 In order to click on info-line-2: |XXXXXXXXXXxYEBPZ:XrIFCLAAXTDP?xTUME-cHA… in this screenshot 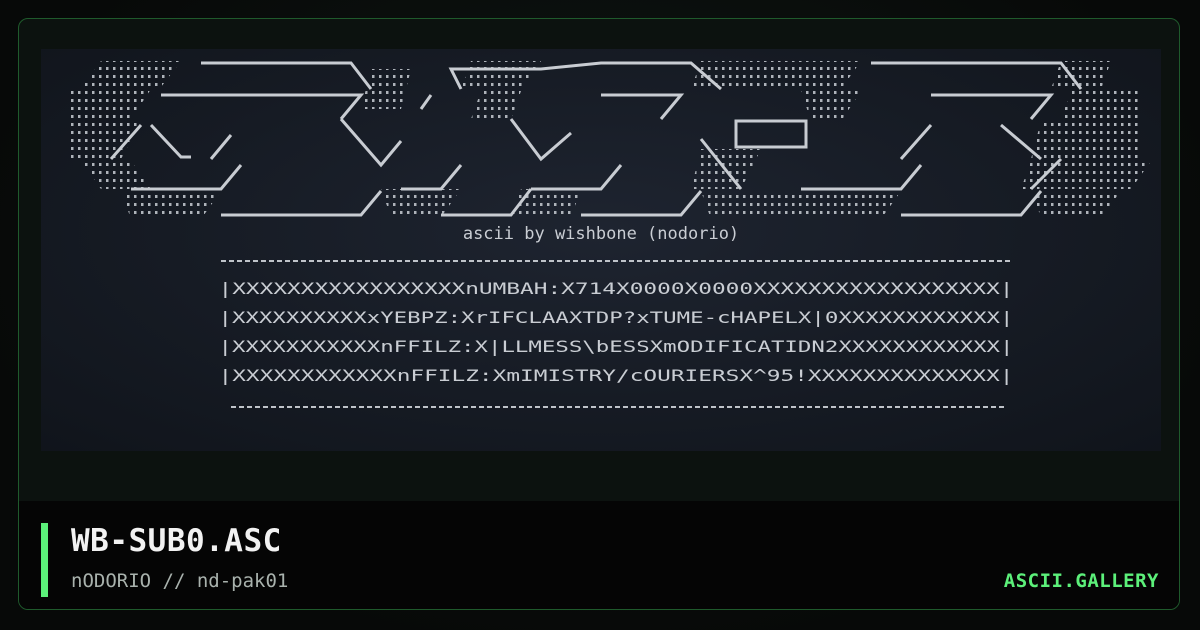, I will do `click(616, 317)`.